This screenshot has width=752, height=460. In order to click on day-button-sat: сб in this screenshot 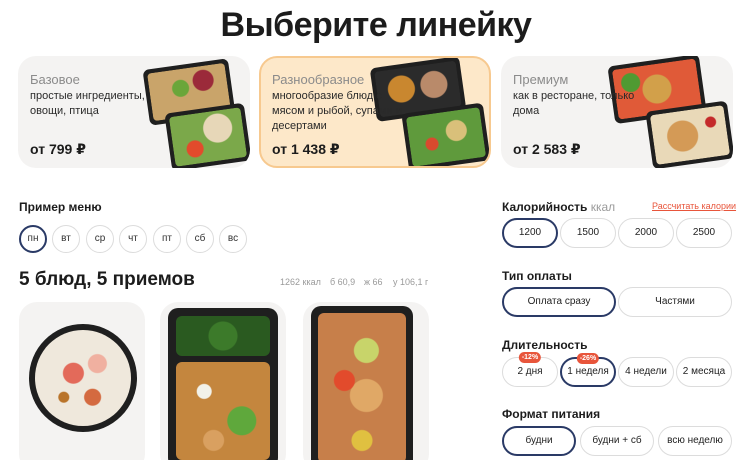, I will do `click(200, 239)`.